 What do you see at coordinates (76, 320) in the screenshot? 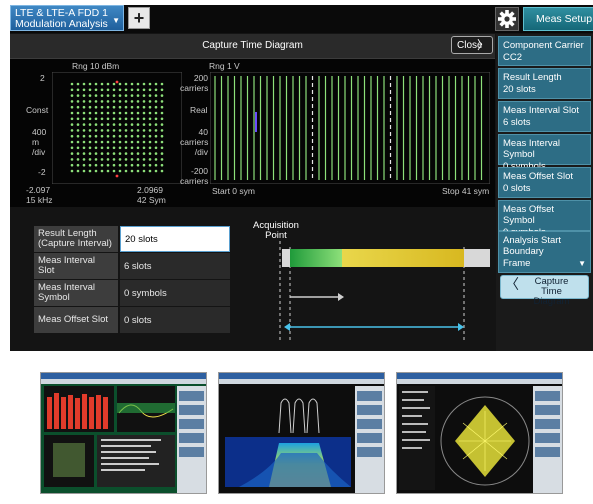
I see `param-label: Meas Offset Slot` at bounding box center [76, 320].